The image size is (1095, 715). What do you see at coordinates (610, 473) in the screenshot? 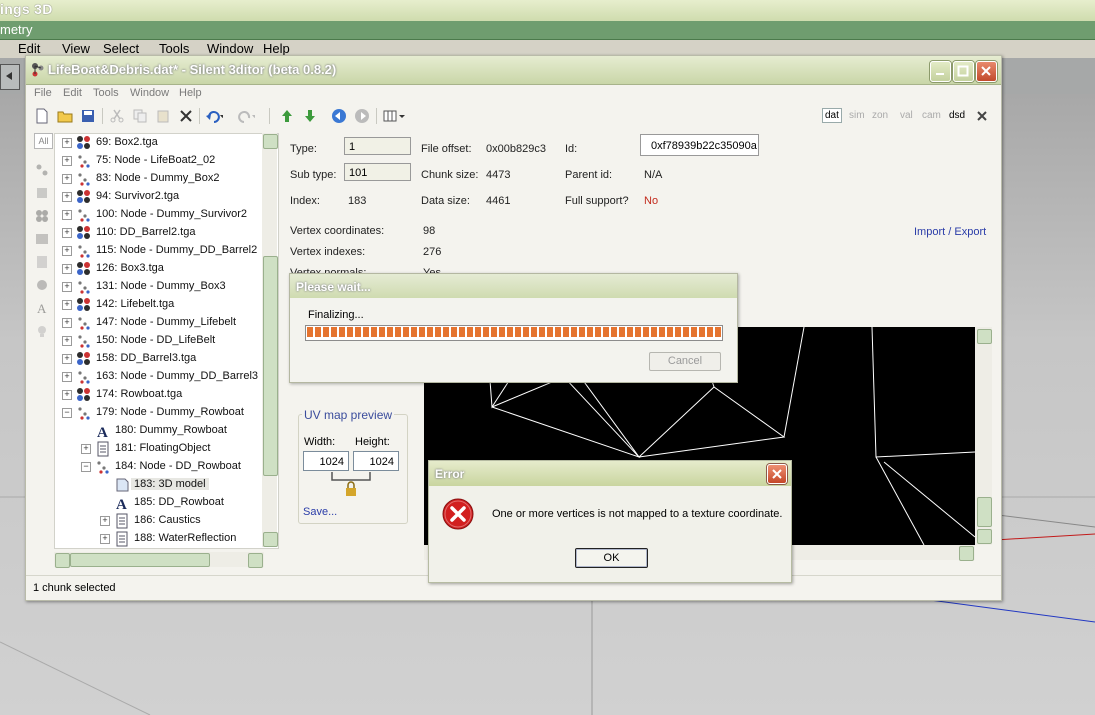
I see `error-titlebar: Error` at bounding box center [610, 473].